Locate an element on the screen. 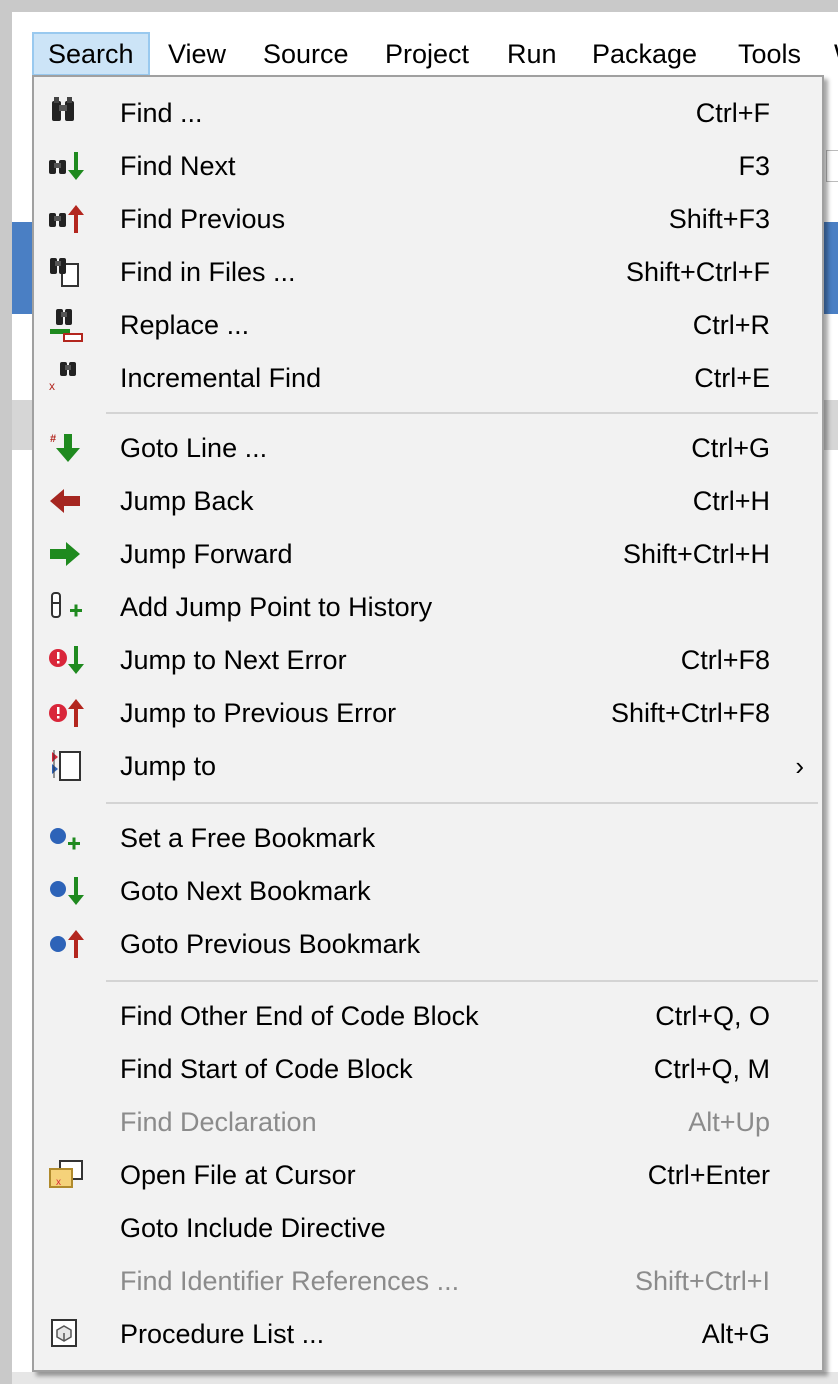  menu-item-shortcut: Ctrl+F is located at coordinates (732, 113).